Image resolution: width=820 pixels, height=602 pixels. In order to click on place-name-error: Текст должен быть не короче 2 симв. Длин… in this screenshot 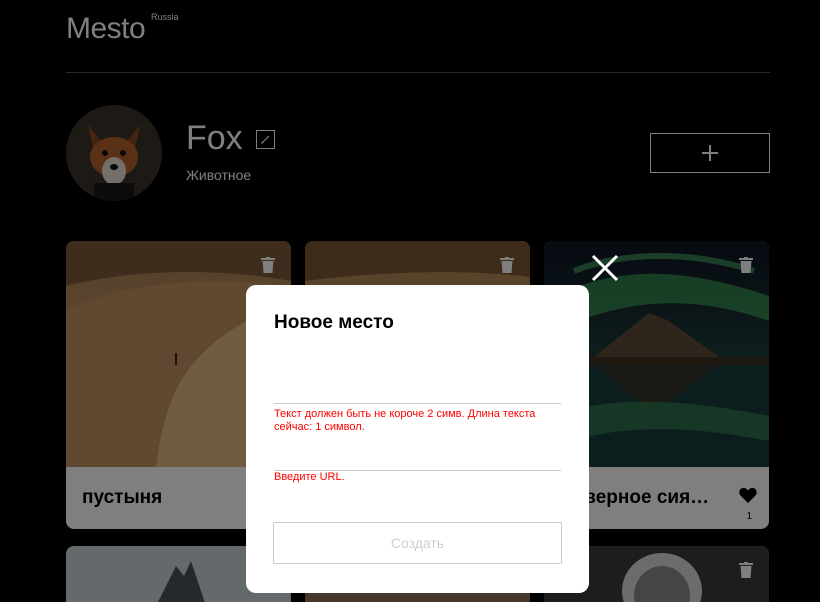, I will do `click(405, 420)`.